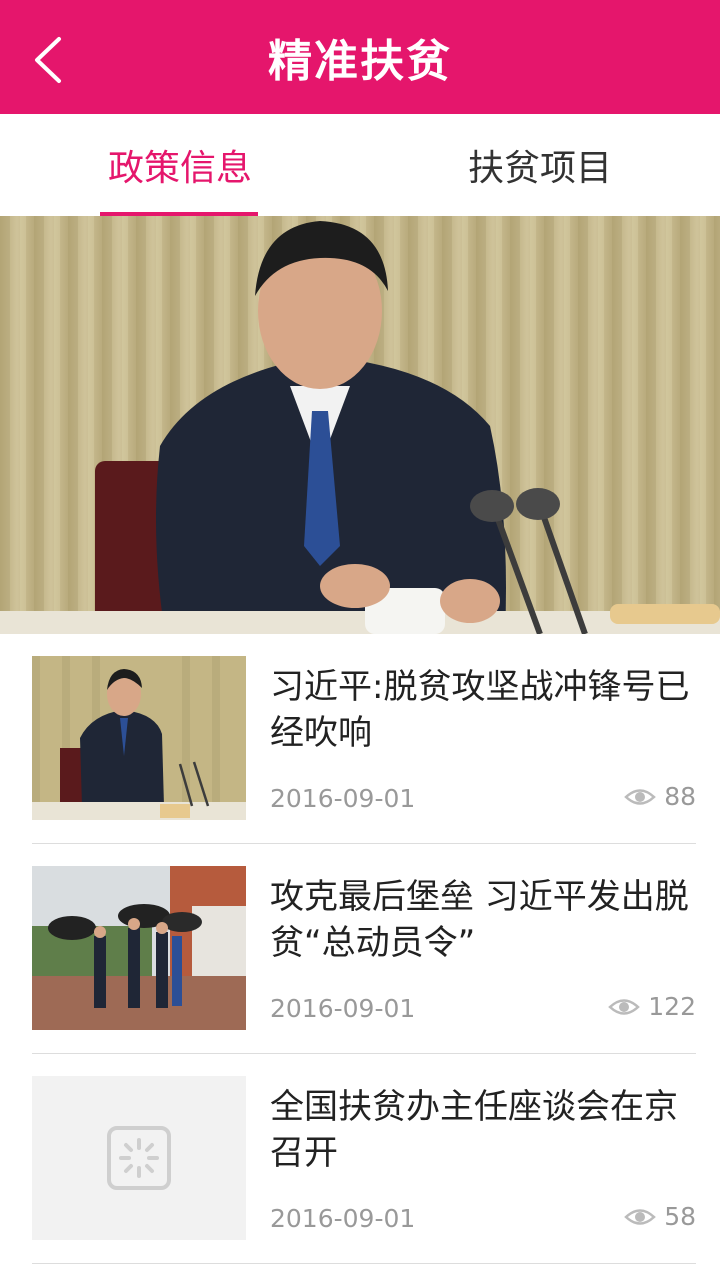  Describe the element at coordinates (360, 61) in the screenshot. I see `page-title: 精准扶贫` at that location.